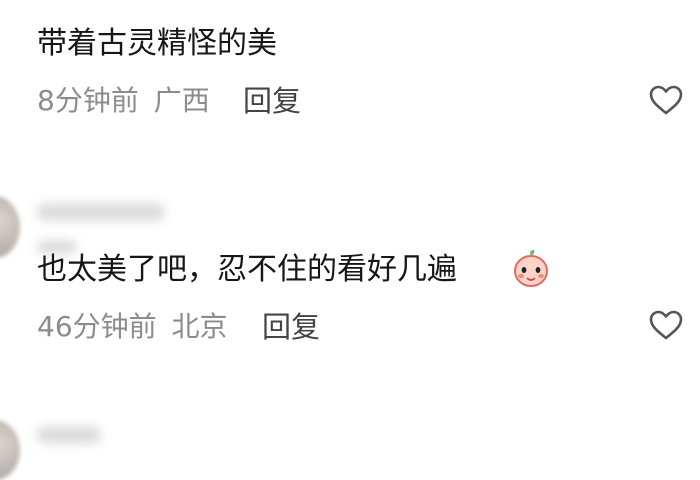 The height and width of the screenshot is (480, 700). I want to click on comment-2-meta: 46分钟前 北京, so click(132, 327).